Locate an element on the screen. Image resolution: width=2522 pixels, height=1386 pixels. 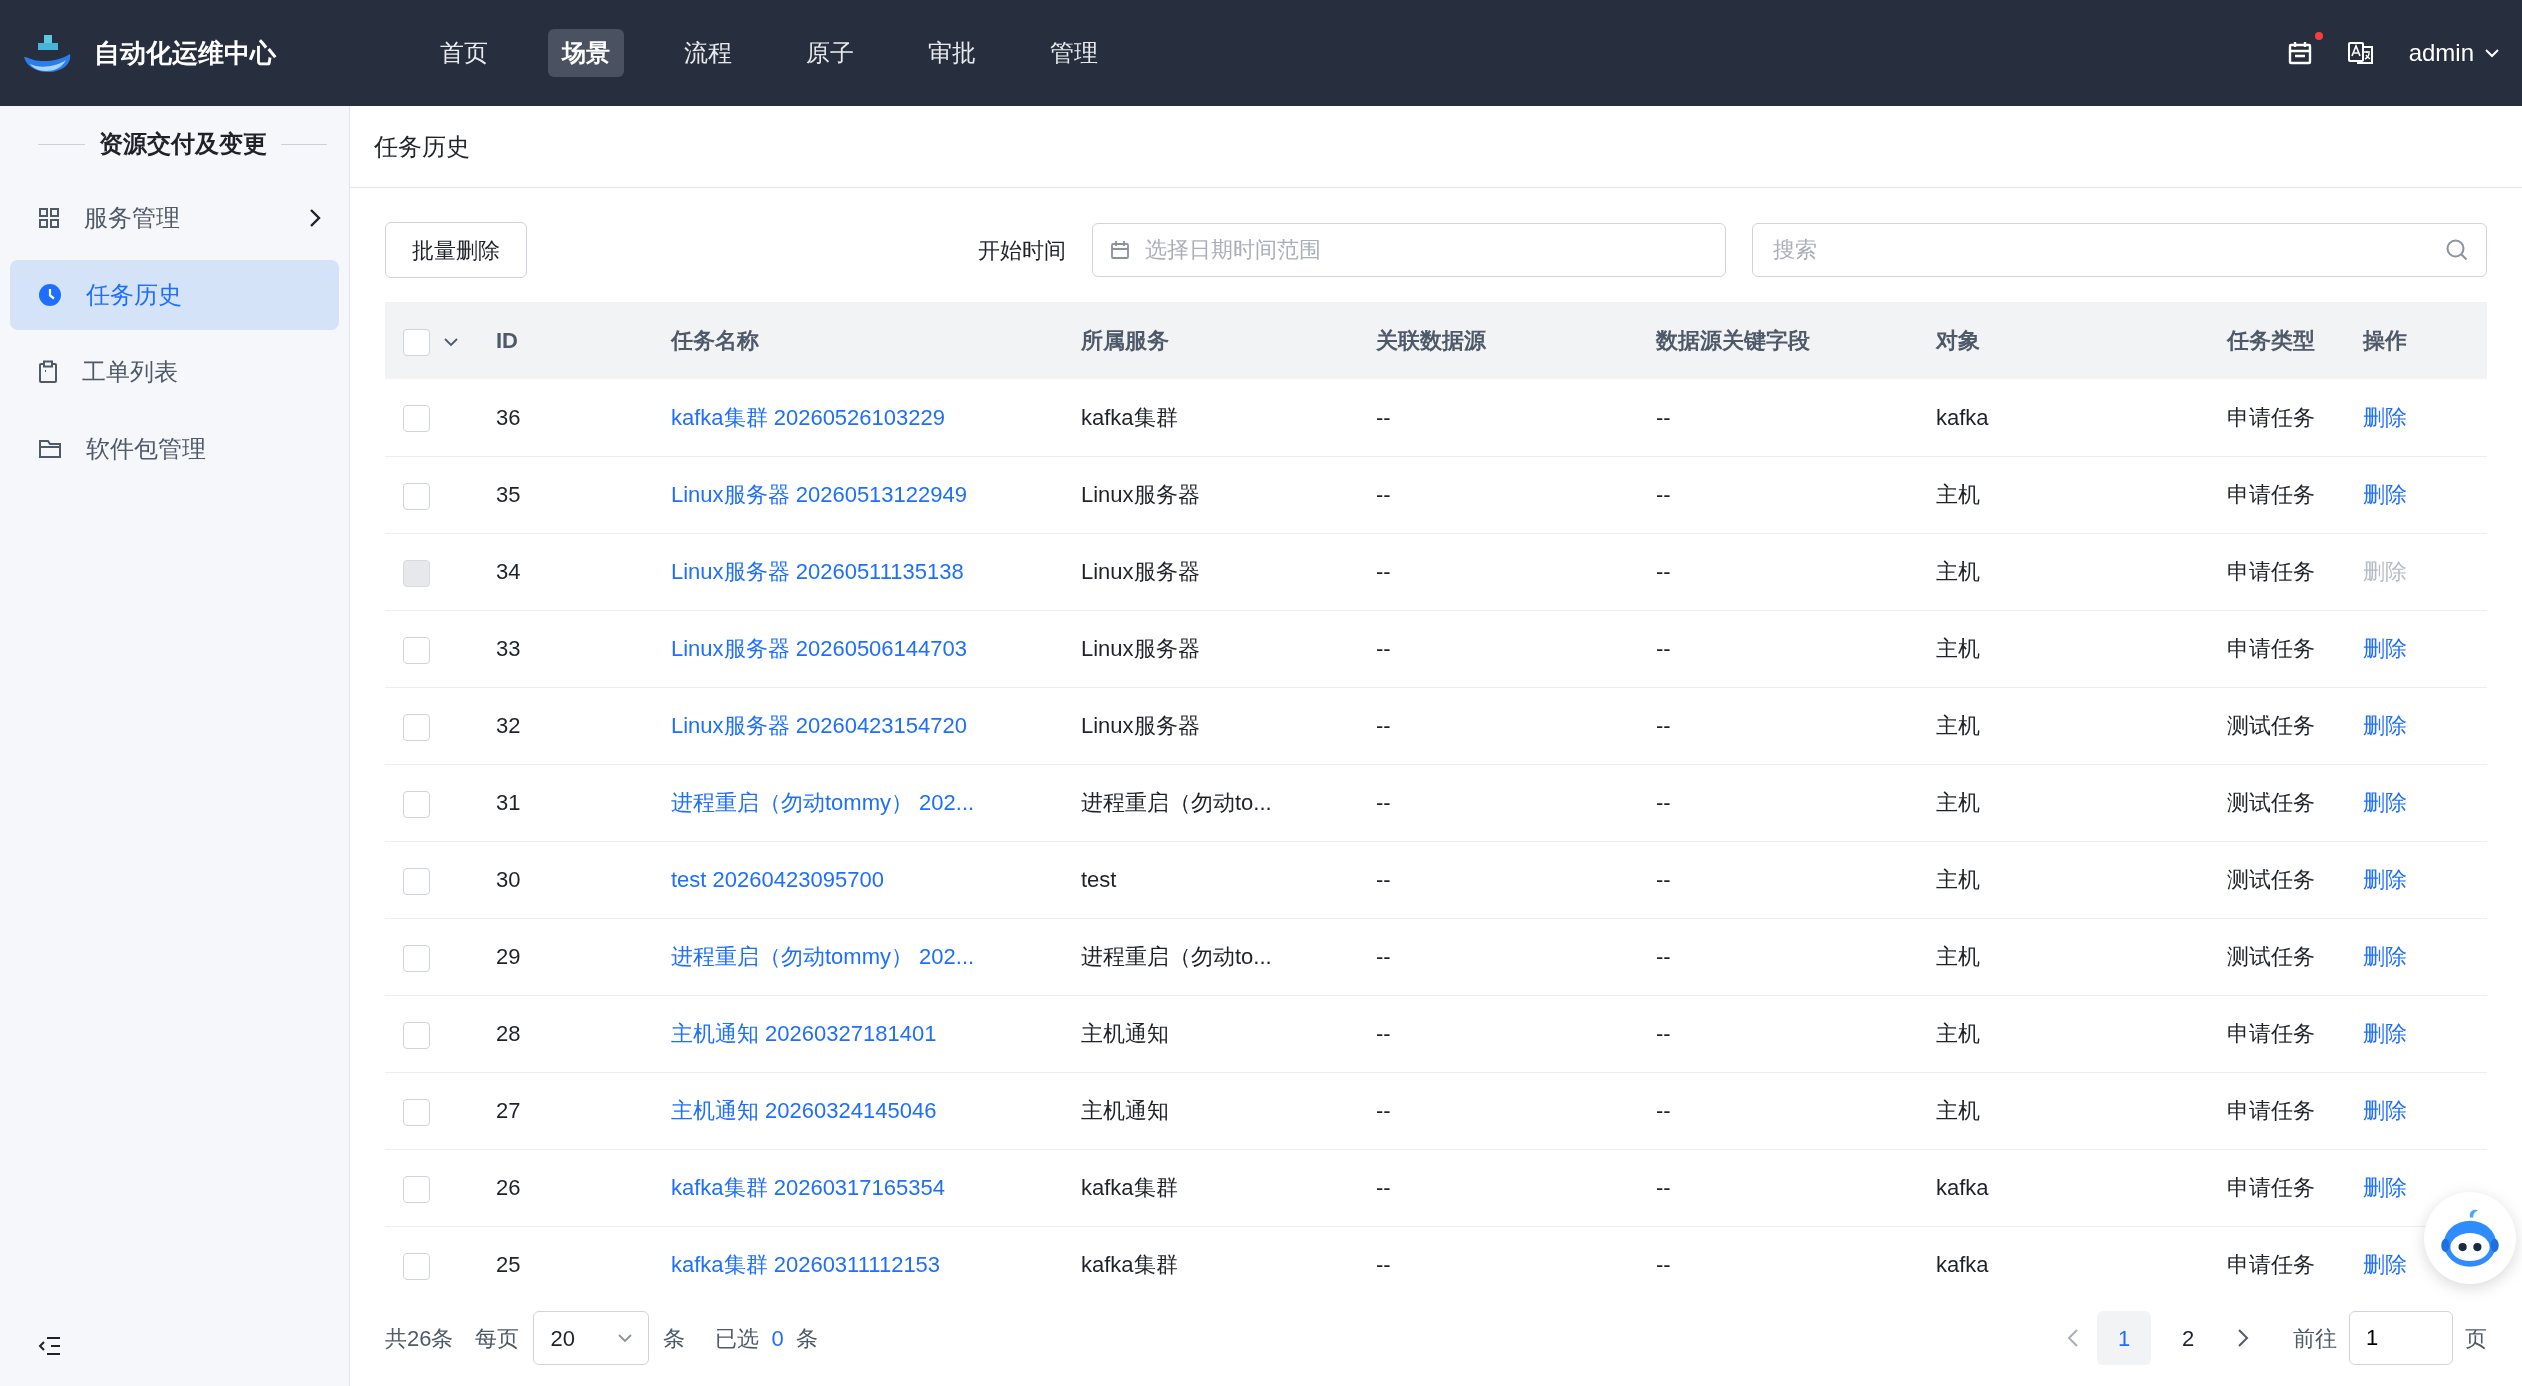
translate-icon is located at coordinates (2360, 53).